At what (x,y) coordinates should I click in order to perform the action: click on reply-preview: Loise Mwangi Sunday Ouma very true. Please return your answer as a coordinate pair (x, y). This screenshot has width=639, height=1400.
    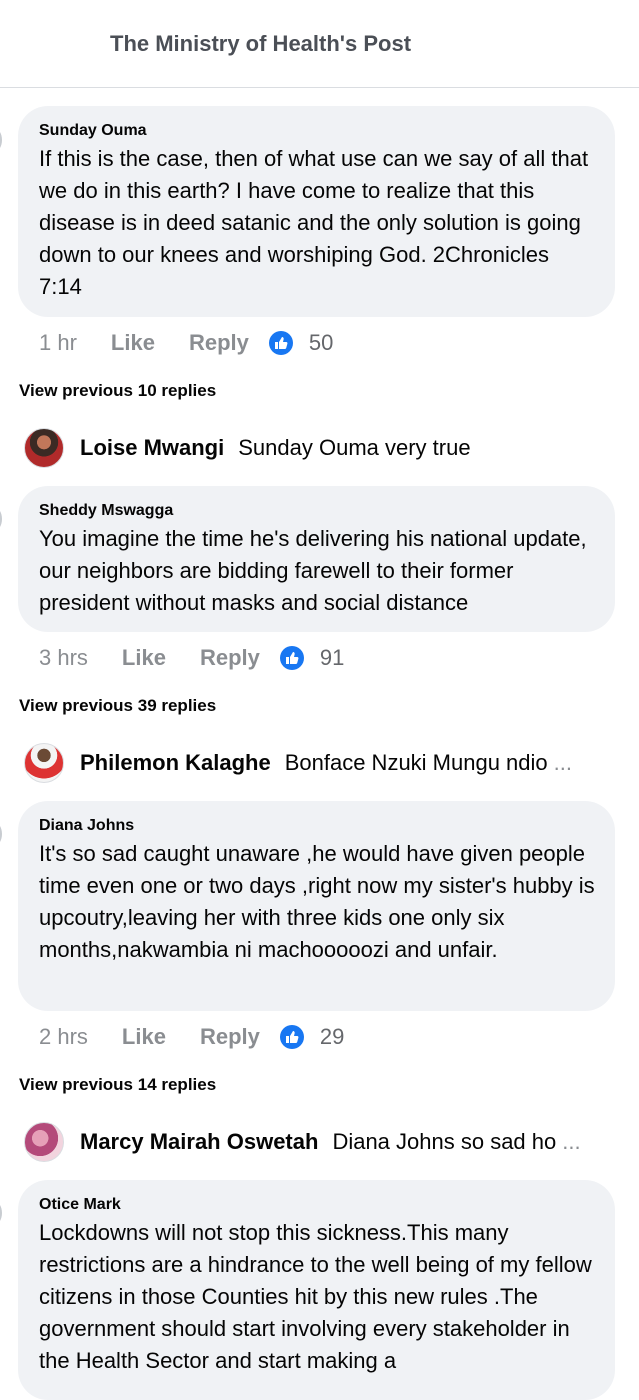
    Looking at the image, I should click on (331, 448).